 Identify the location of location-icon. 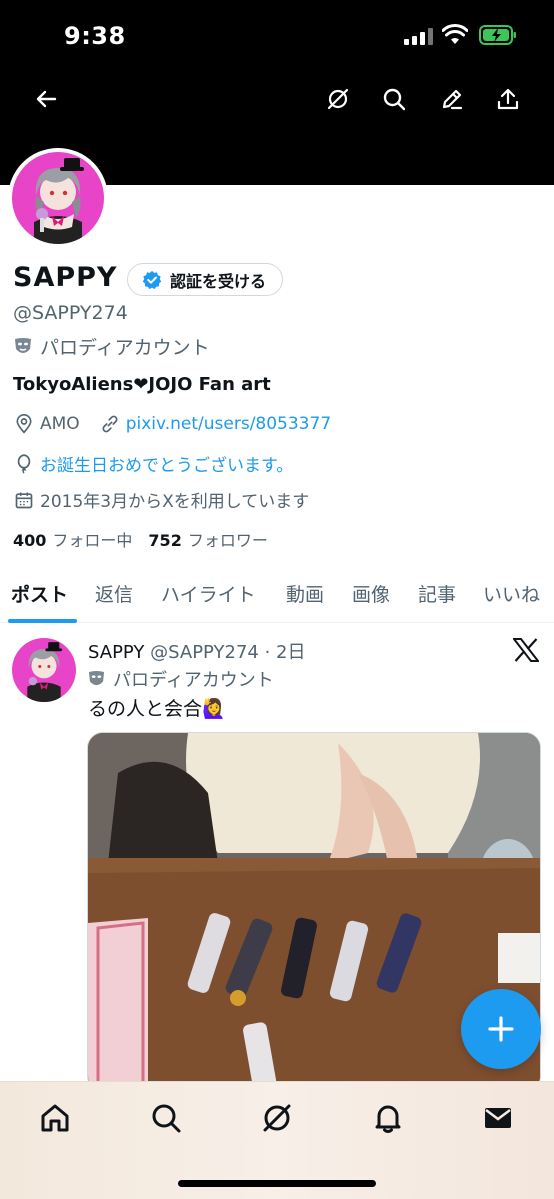
(24, 424).